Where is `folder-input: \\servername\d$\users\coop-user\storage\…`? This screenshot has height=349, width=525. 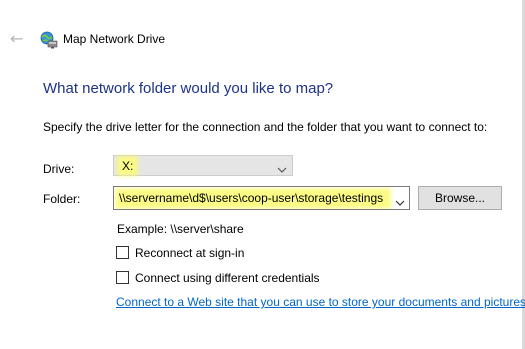
folder-input: \\servername\d$\users\coop-user\storage\… is located at coordinates (261, 198).